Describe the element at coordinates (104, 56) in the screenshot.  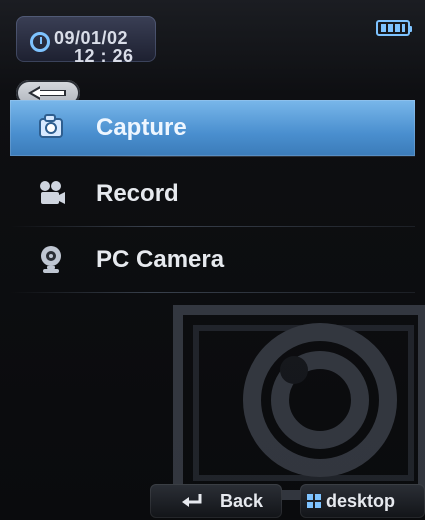
I see `time-text: 12 : 26` at that location.